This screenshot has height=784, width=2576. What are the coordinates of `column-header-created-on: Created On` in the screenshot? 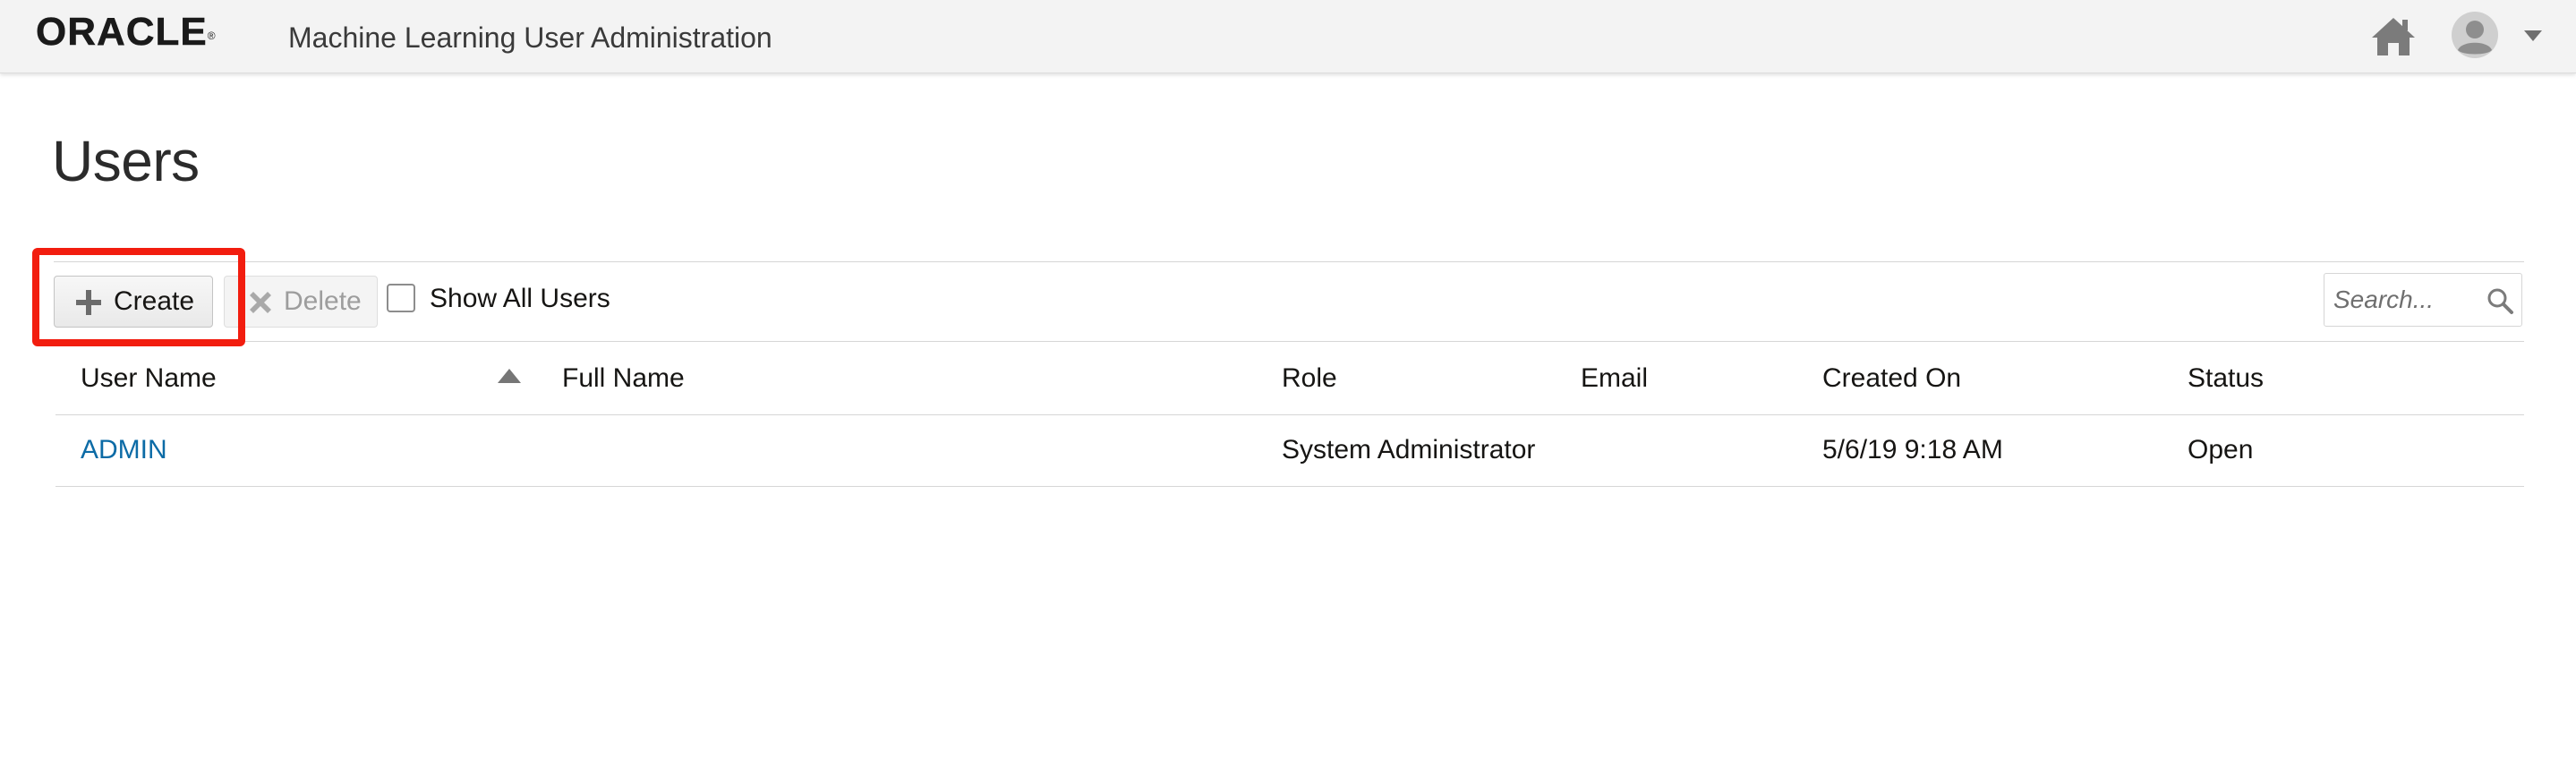 It's located at (1891, 378).